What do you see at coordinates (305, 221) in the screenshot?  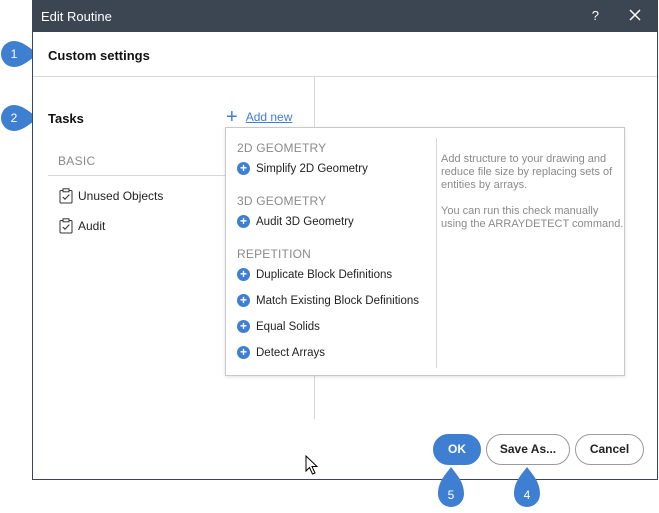 I see `popup-item-label: Audit 3D Geometry` at bounding box center [305, 221].